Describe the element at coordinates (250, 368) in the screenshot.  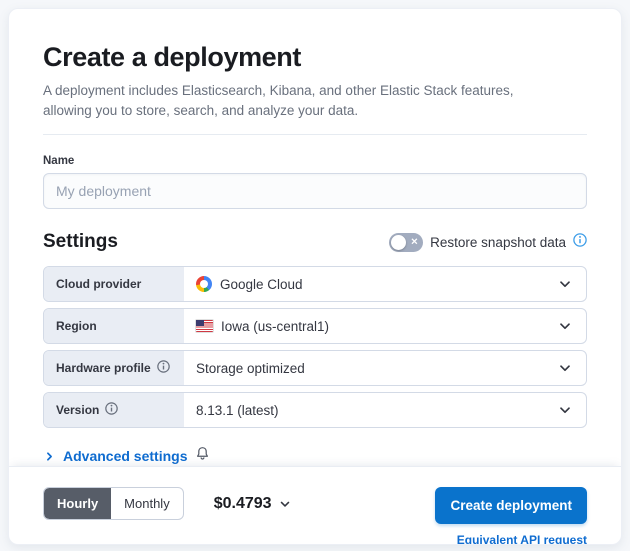
I see `row-value-text: Storage optimized` at that location.